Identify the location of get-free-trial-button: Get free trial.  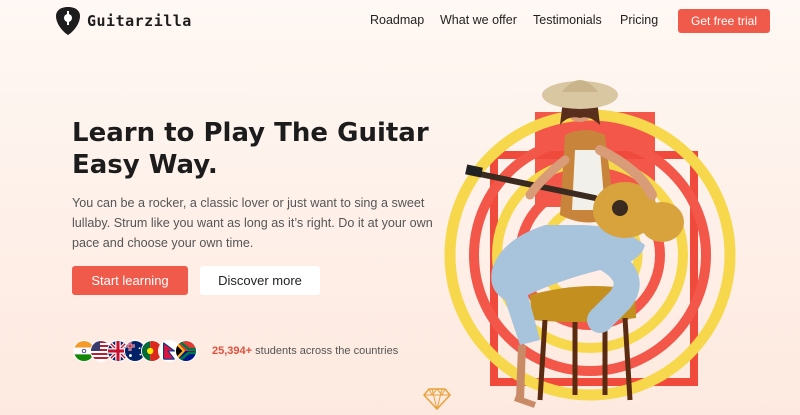
(724, 21).